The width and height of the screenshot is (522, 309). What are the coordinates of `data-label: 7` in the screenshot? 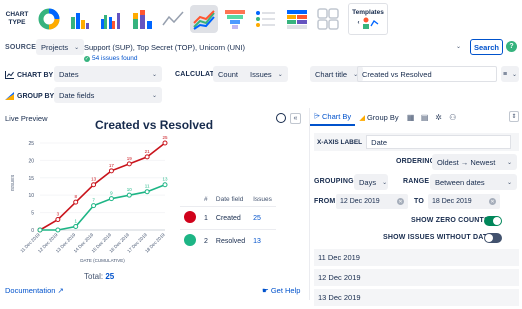 It's located at (93, 200).